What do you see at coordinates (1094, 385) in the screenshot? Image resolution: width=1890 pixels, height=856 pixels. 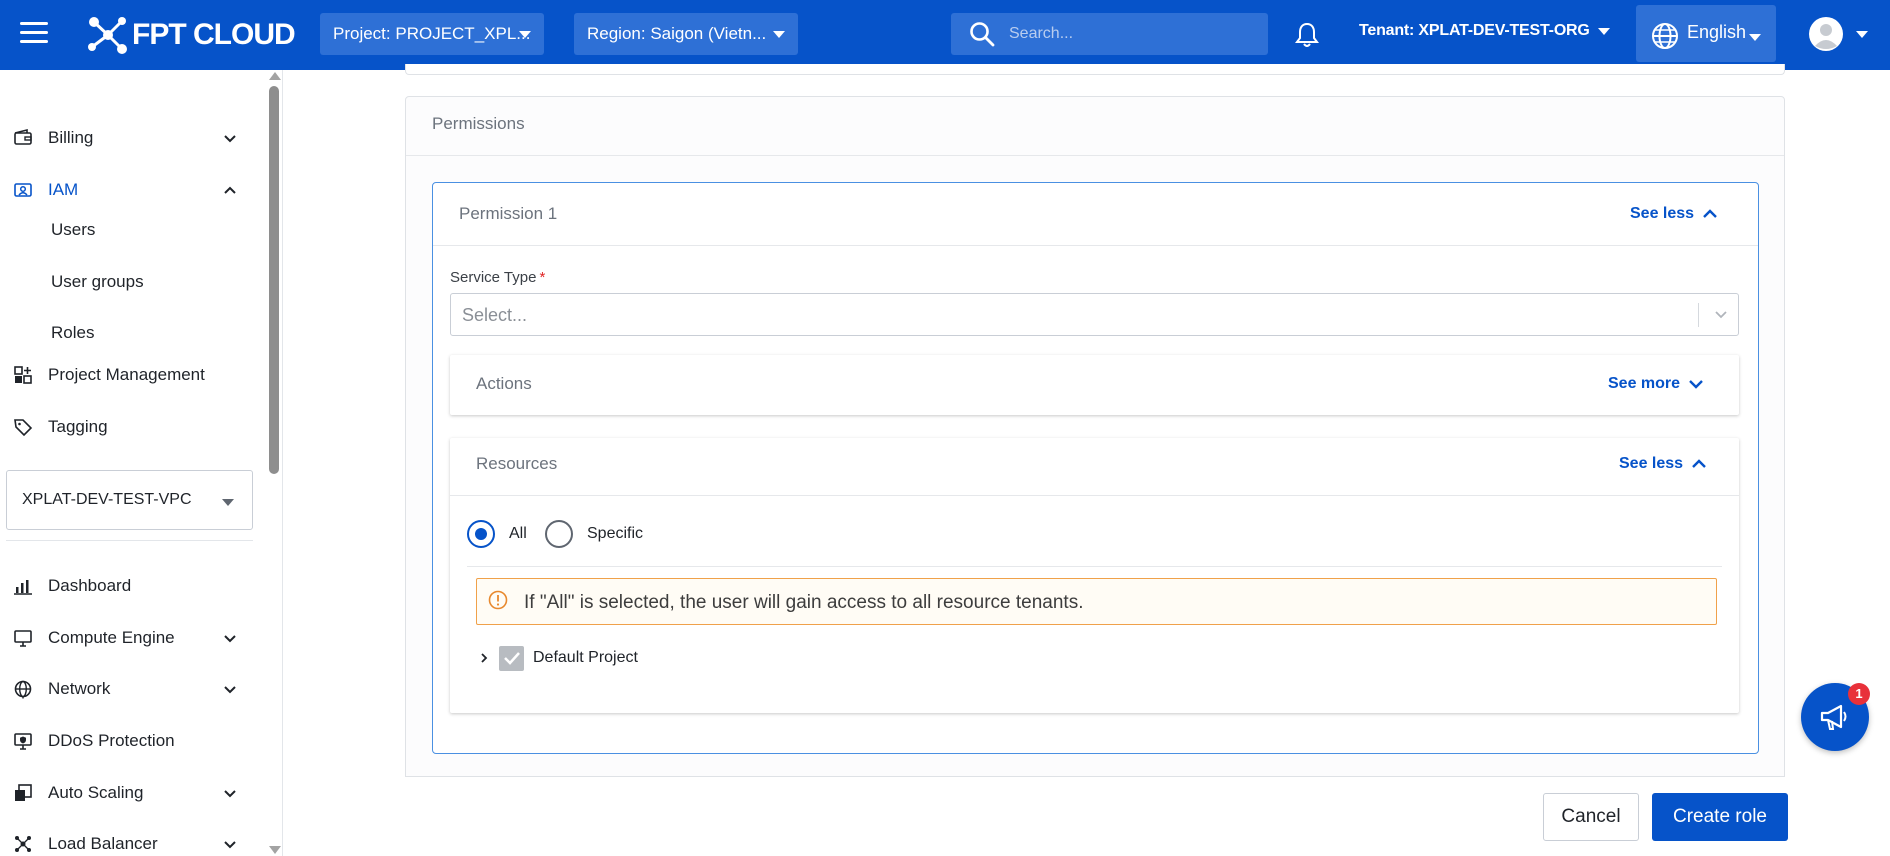 I see `actions-accordion: Actions See more` at bounding box center [1094, 385].